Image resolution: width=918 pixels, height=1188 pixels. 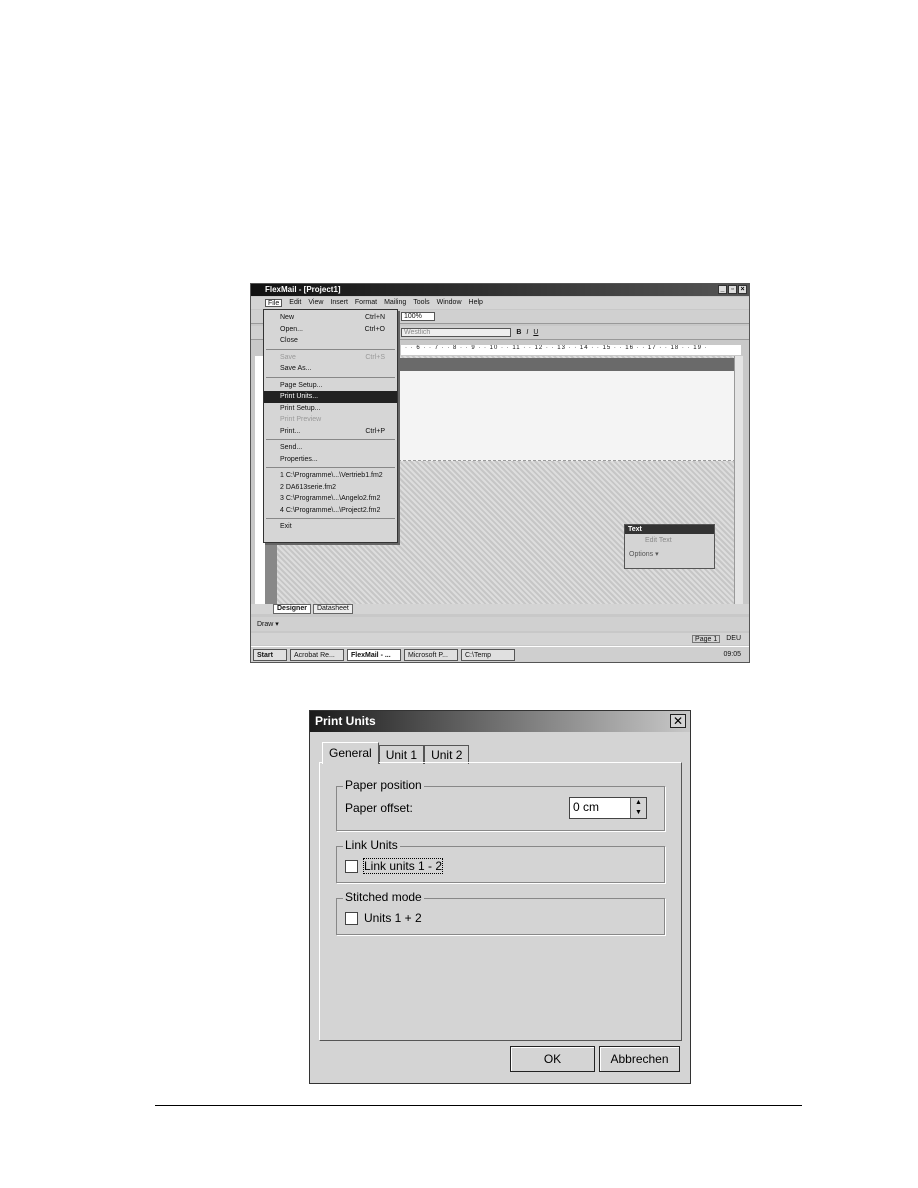 What do you see at coordinates (669, 540) in the screenshot?
I see `edit-text-button: Edit Text` at bounding box center [669, 540].